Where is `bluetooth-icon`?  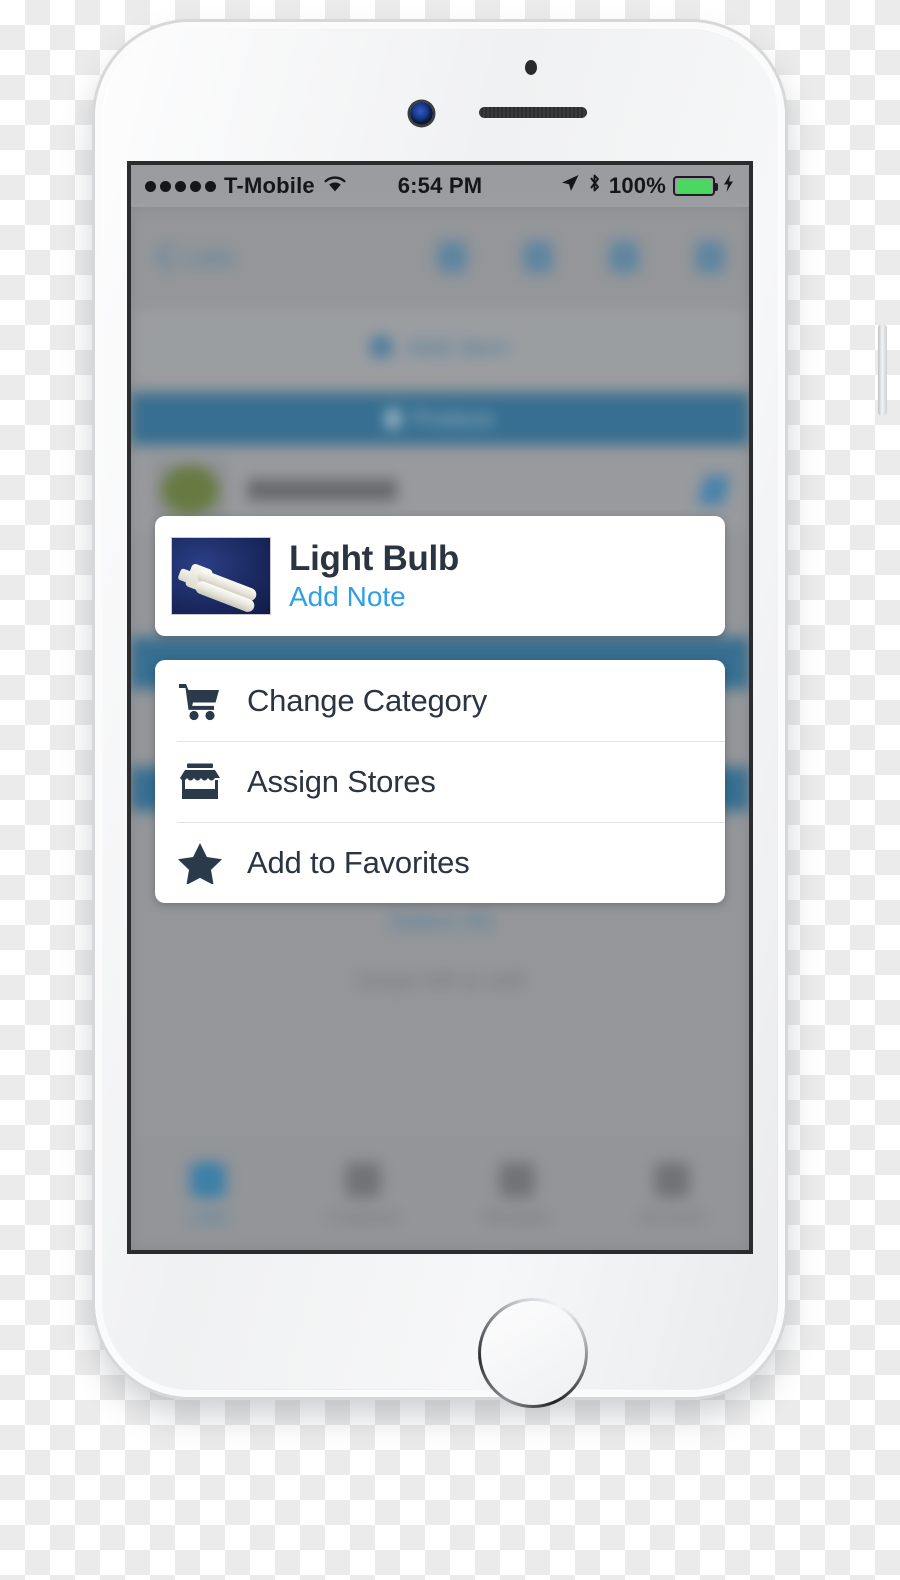 bluetooth-icon is located at coordinates (594, 186).